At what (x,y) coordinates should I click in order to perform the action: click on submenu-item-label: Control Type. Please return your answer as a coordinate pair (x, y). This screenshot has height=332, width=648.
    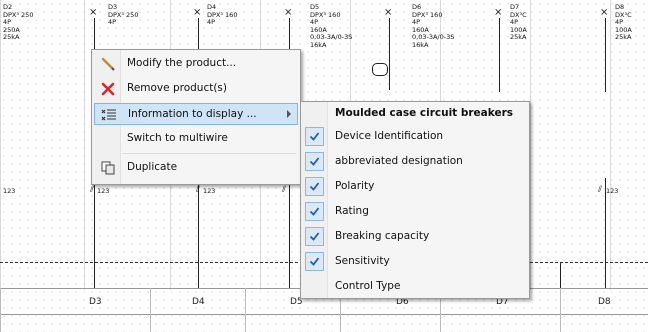
    Looking at the image, I should click on (368, 286).